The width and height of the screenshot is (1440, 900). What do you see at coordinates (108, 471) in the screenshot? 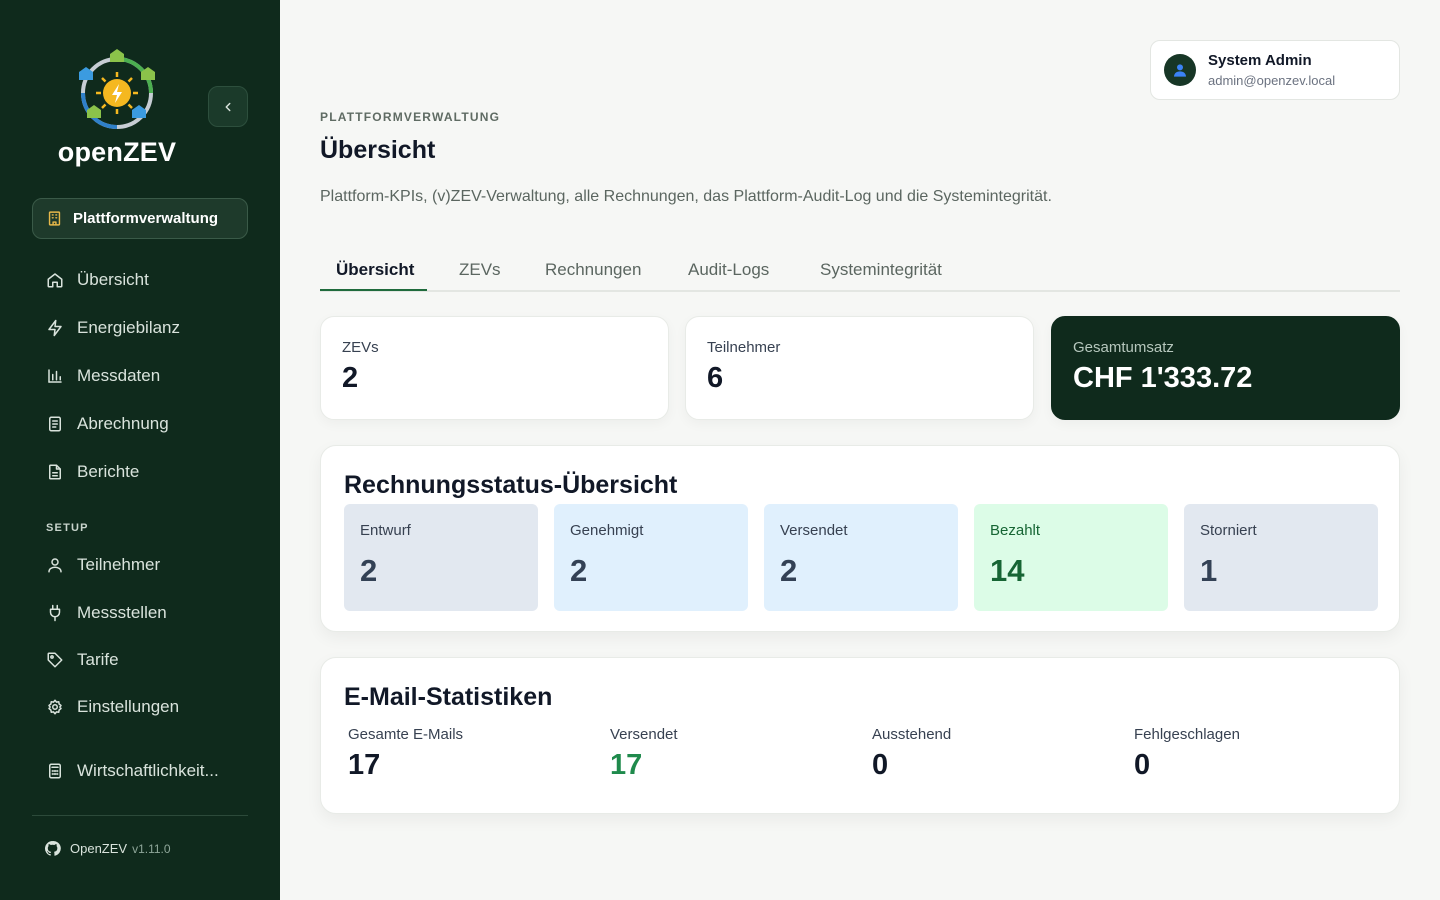
I see `sidebar-item-label: Berichte` at bounding box center [108, 471].